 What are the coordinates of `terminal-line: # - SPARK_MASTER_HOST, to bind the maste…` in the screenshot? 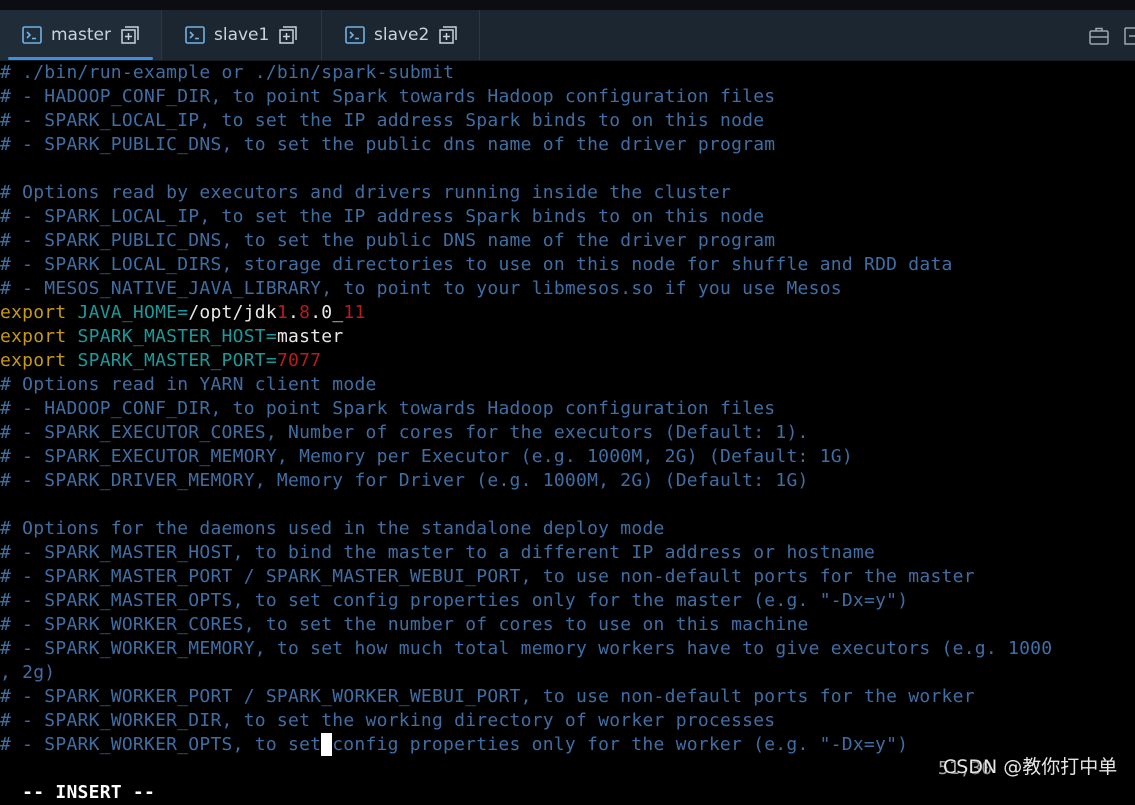 It's located at (437, 553).